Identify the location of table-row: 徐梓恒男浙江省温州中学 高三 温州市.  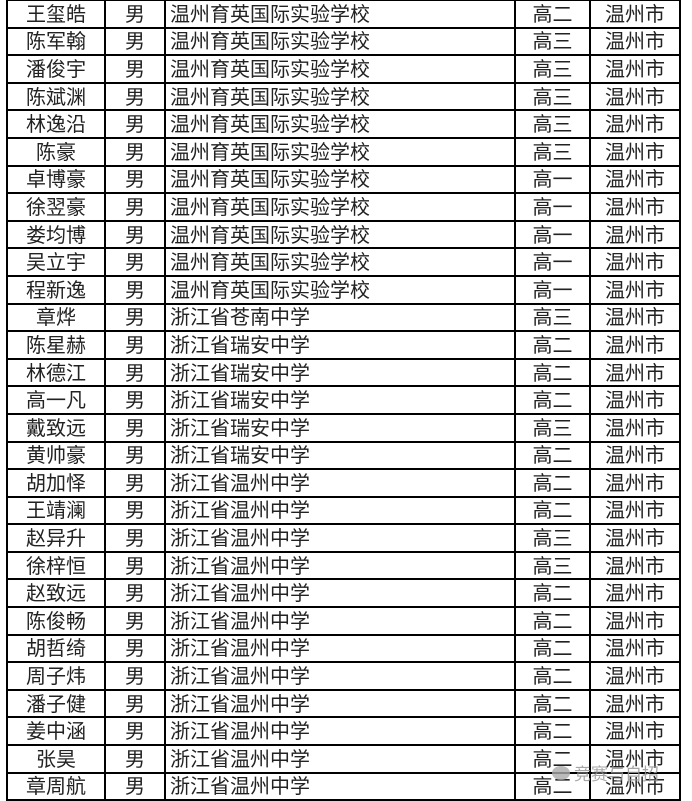
(343, 565).